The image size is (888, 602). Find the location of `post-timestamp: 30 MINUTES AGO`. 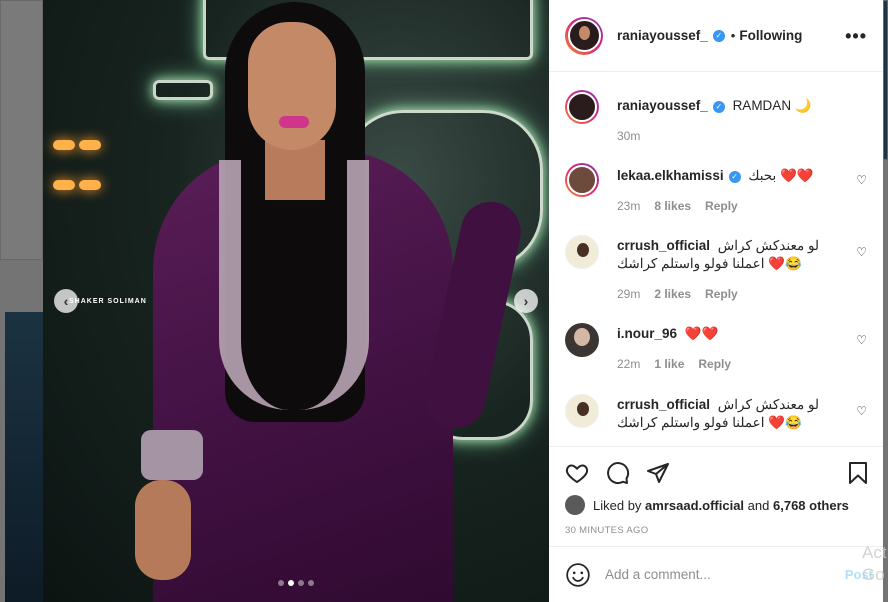

post-timestamp: 30 MINUTES AGO is located at coordinates (606, 530).